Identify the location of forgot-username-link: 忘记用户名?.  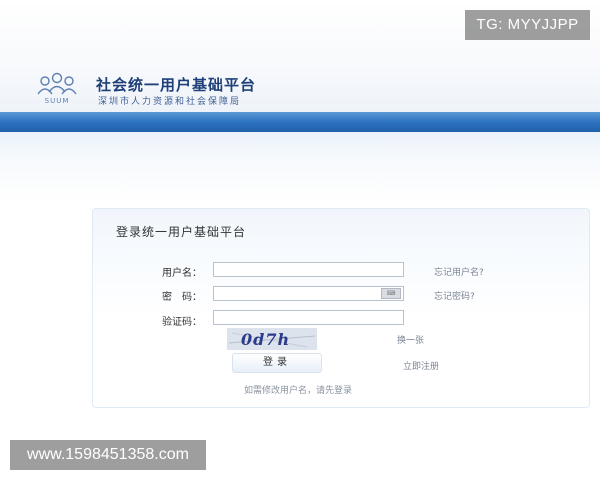
(459, 271).